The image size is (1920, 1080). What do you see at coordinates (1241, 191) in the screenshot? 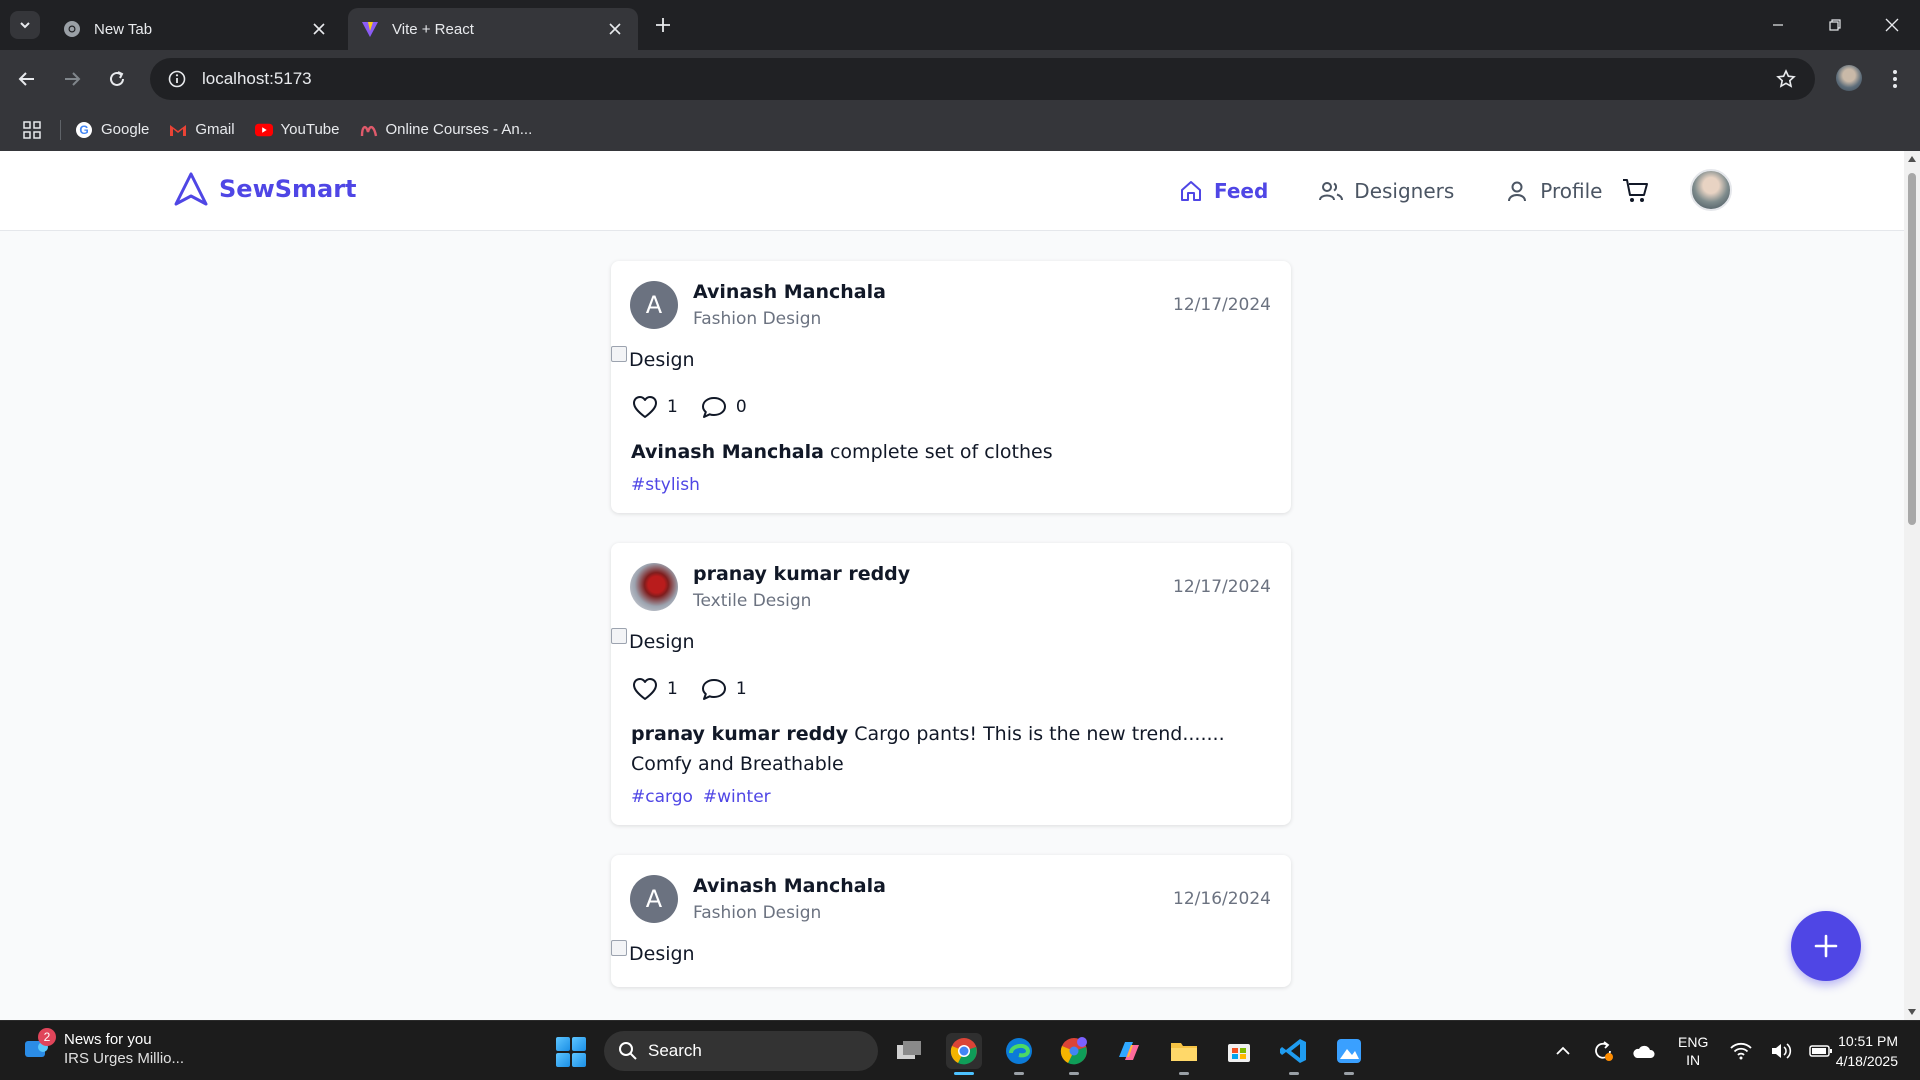
I see `nav-label: Feed` at bounding box center [1241, 191].